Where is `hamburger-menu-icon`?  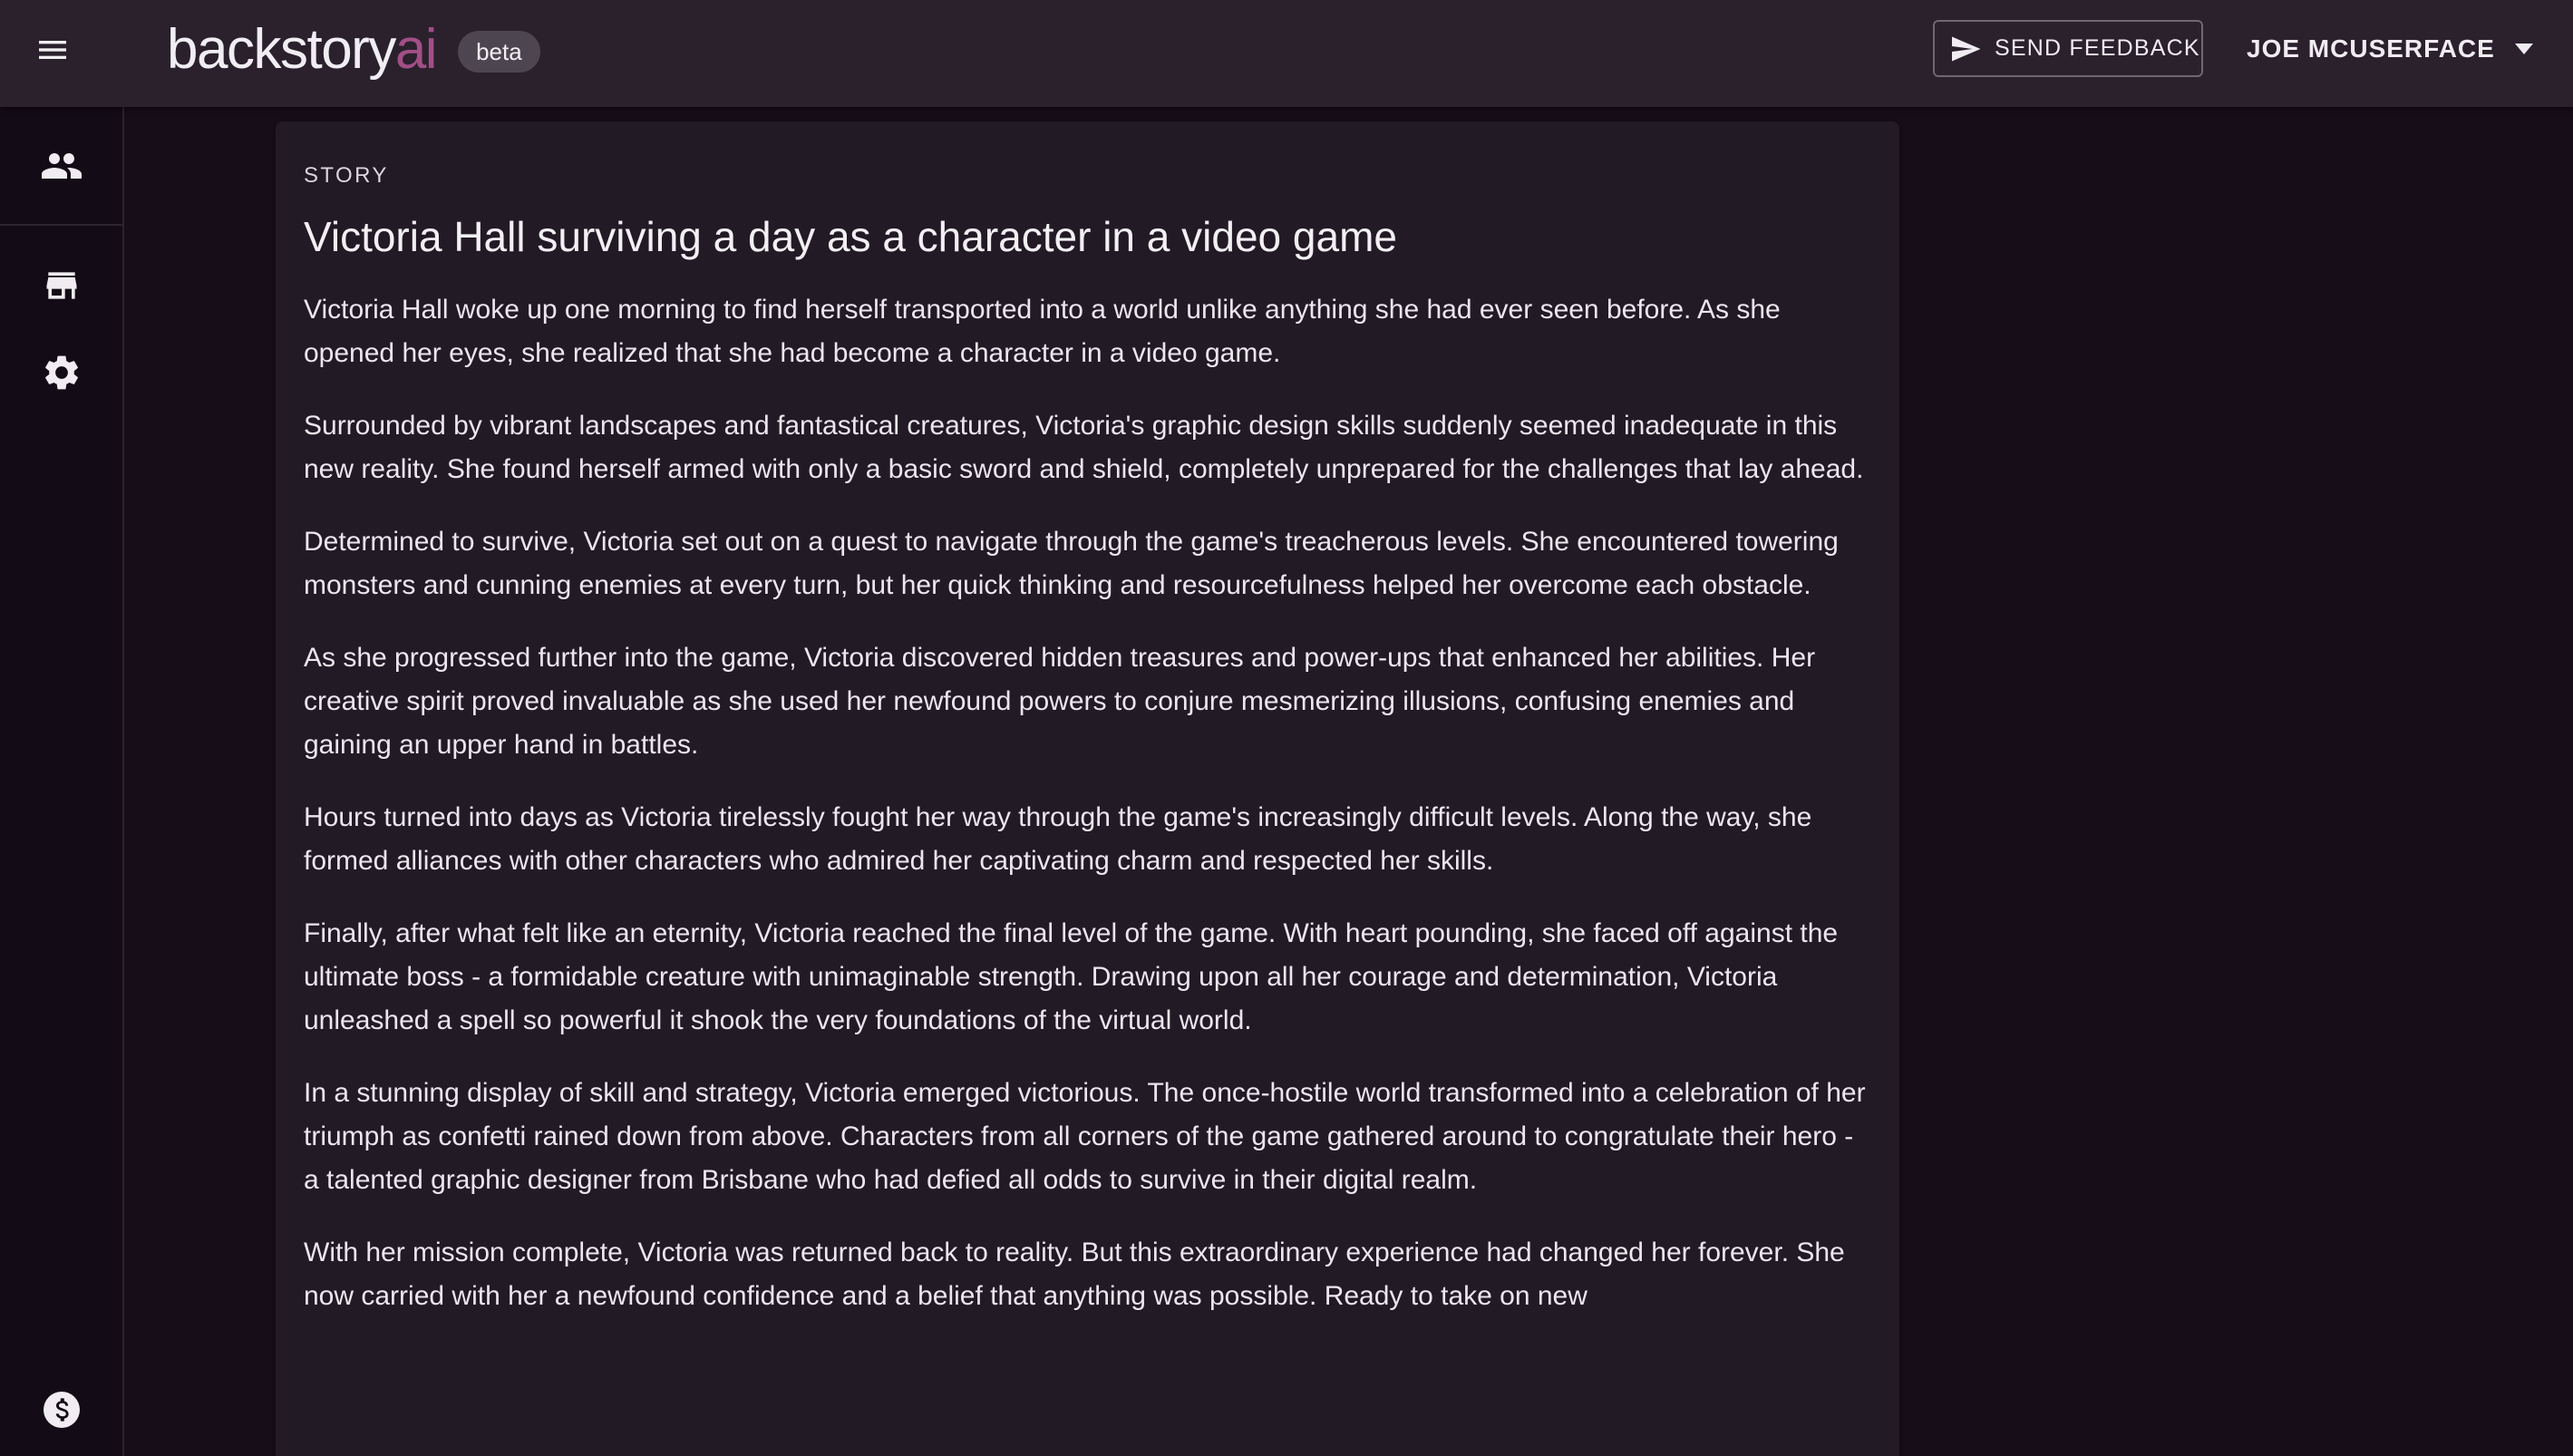 hamburger-menu-icon is located at coordinates (52, 50).